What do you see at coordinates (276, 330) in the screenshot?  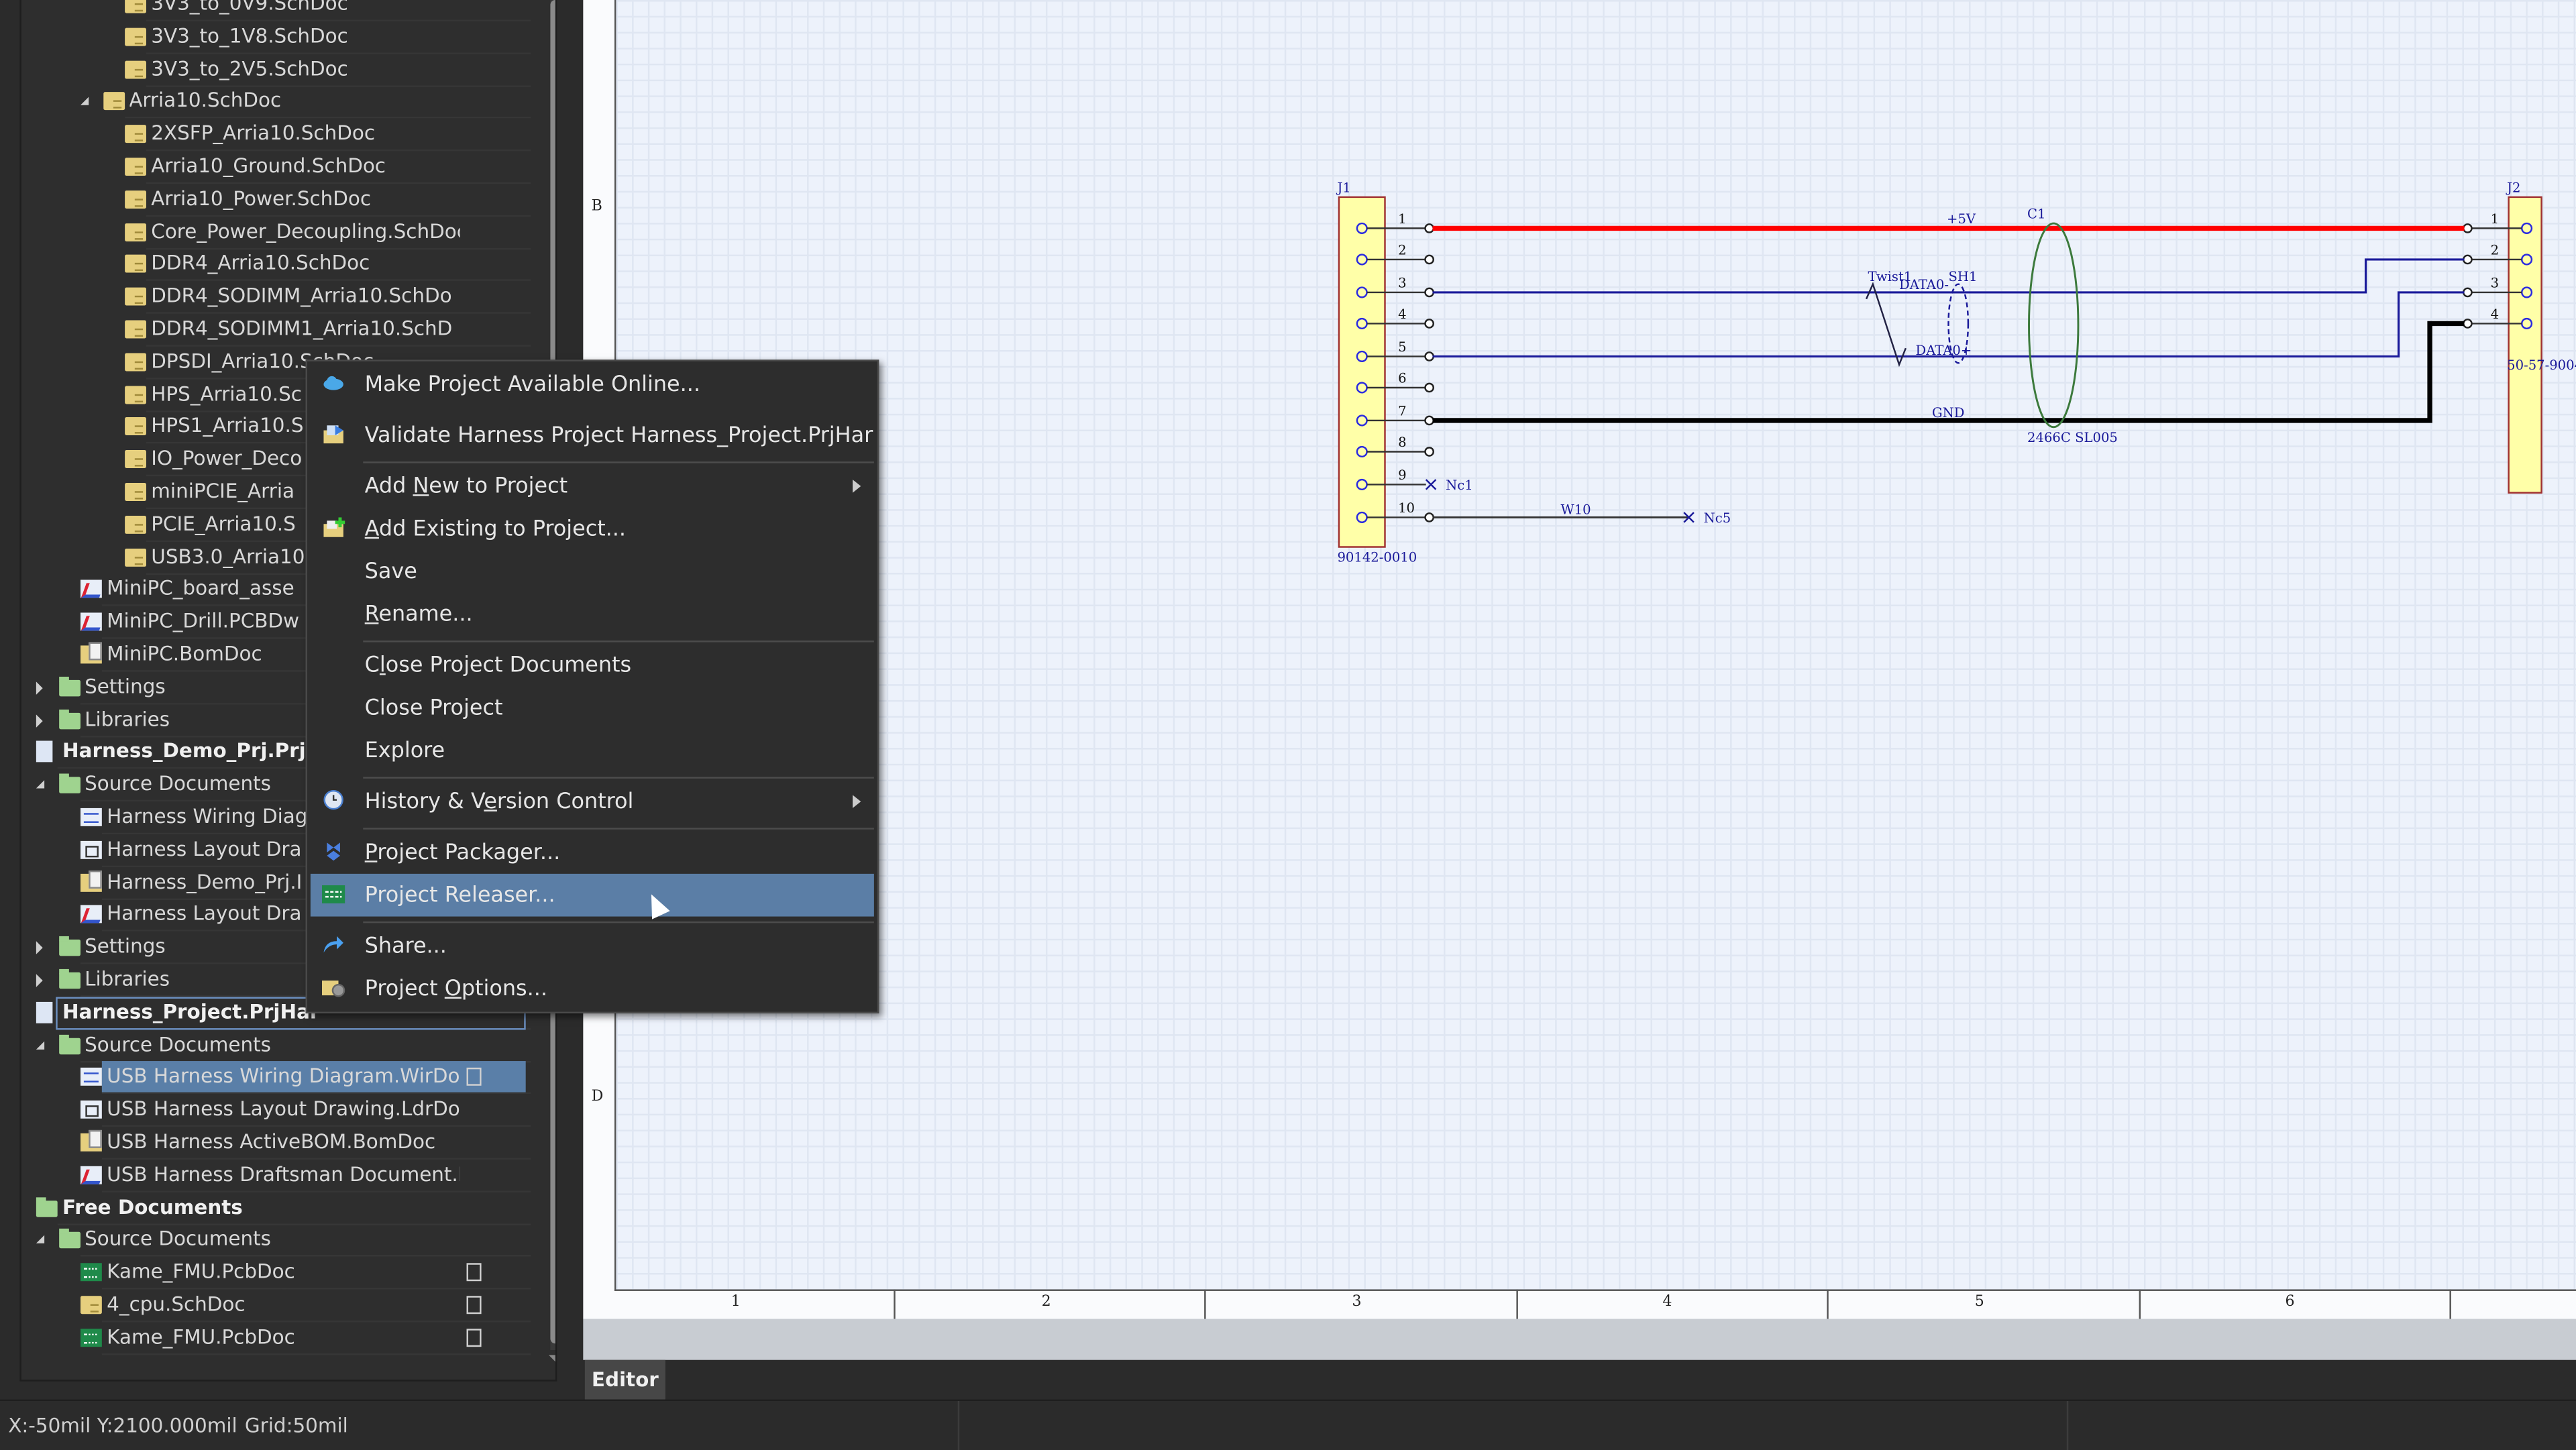 I see `tree-item: DDR4_SODIMM1_Arria10.SchD` at bounding box center [276, 330].